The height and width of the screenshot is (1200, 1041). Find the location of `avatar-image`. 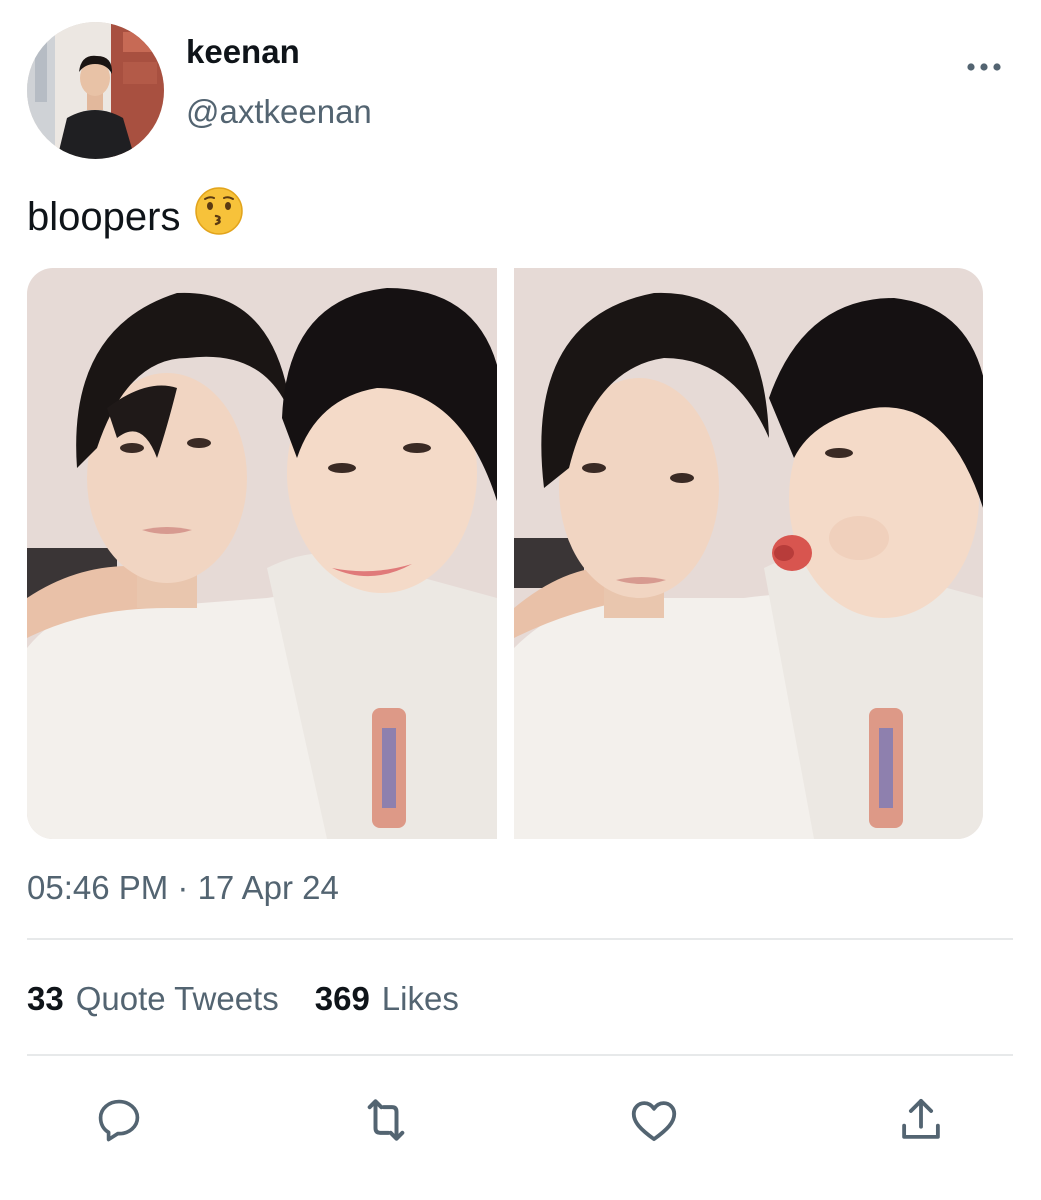

avatar-image is located at coordinates (95, 90).